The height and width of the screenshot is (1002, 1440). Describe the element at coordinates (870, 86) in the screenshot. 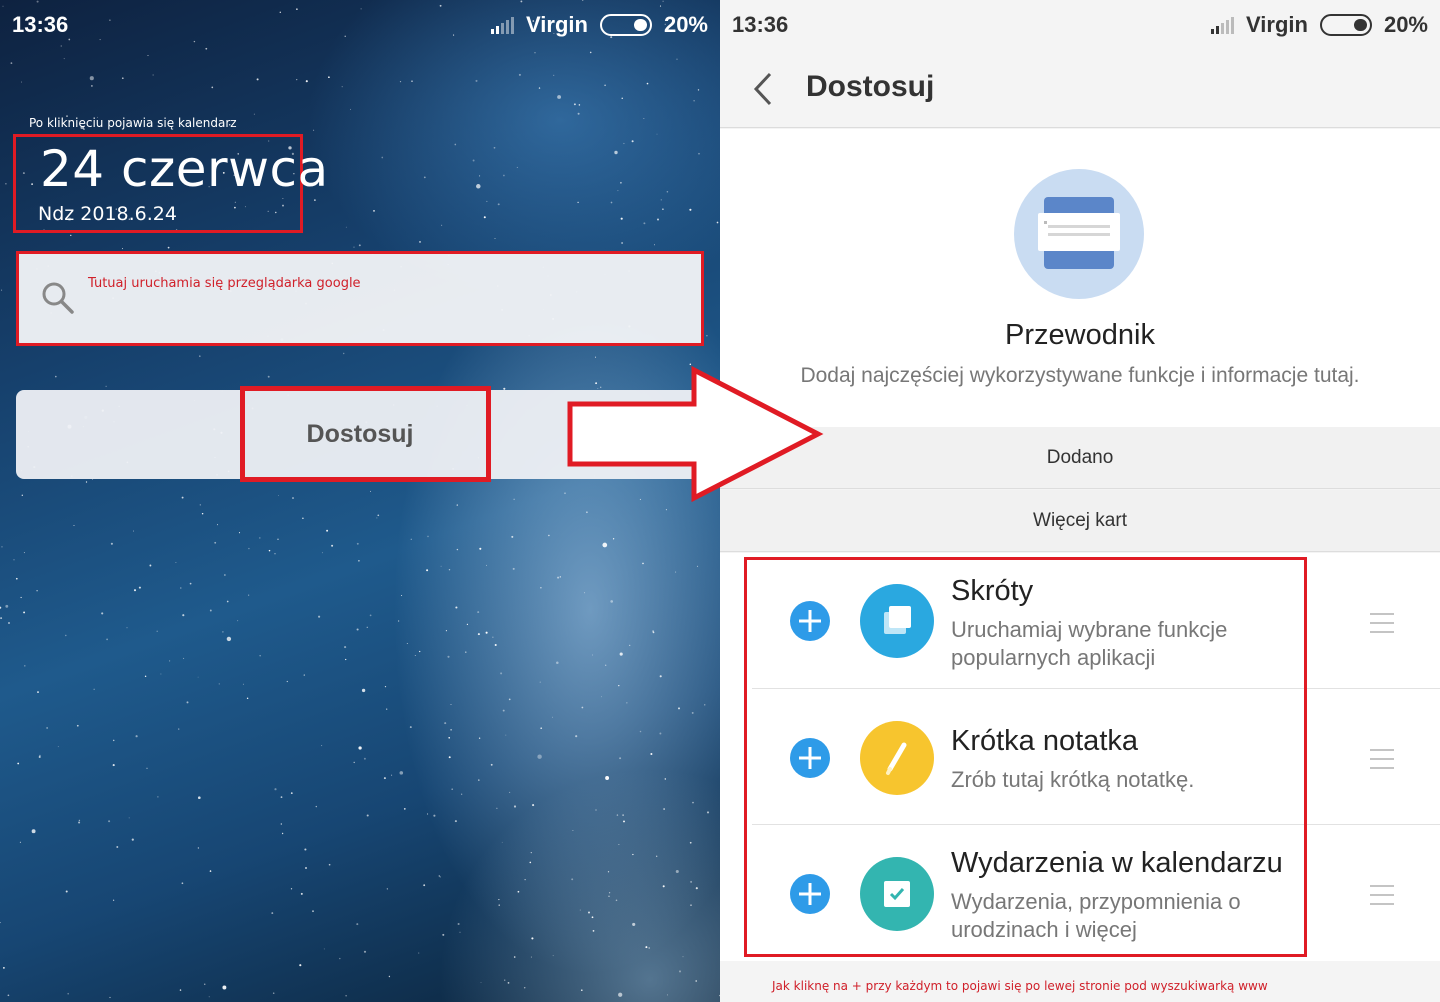

I see `page-title: Dostosuj` at that location.